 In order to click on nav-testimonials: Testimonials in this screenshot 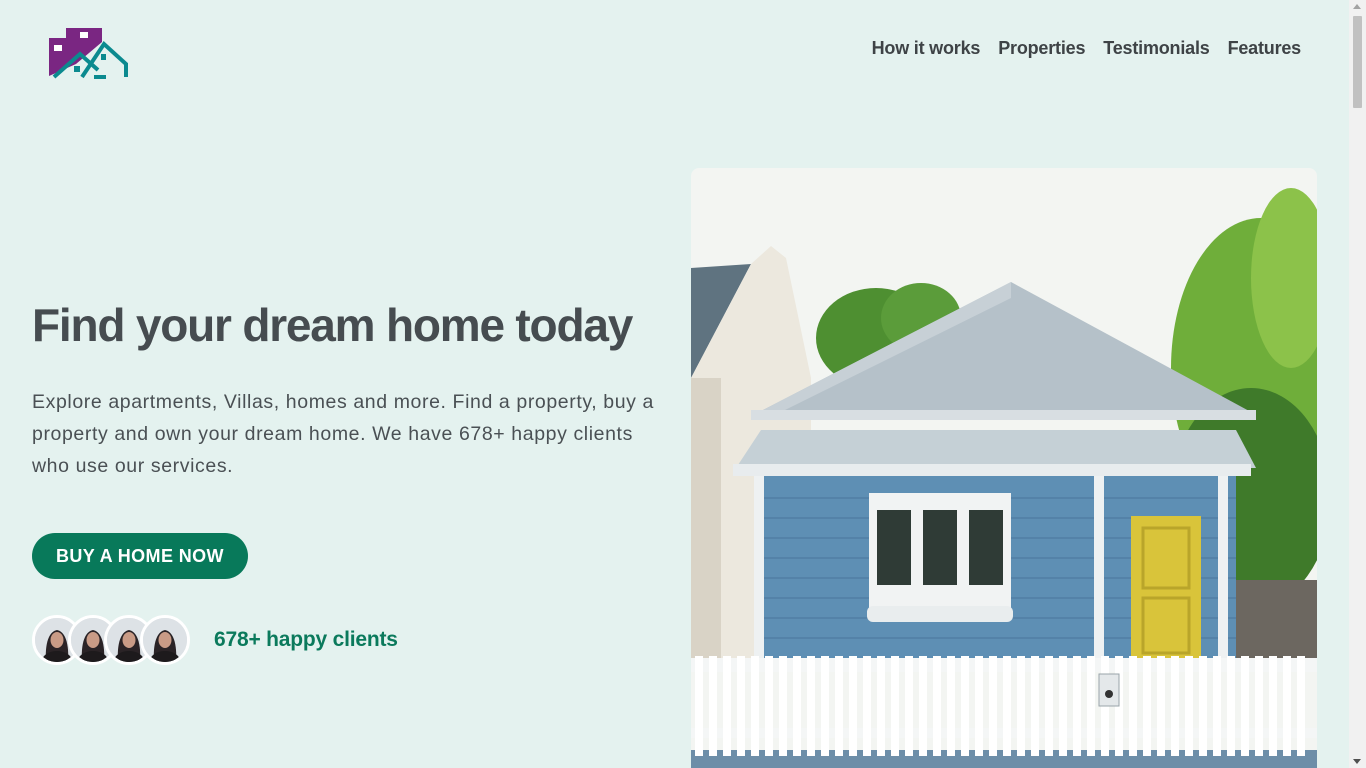, I will do `click(1156, 48)`.